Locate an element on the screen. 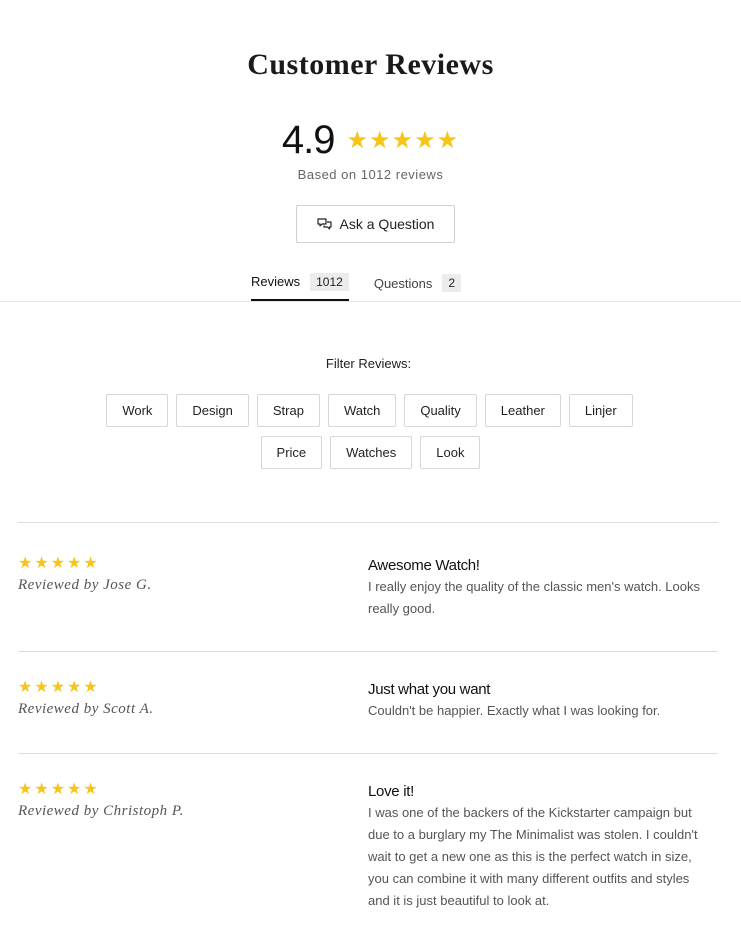  summary-stars: ★ ★ ★ ★ ★ is located at coordinates (403, 140).